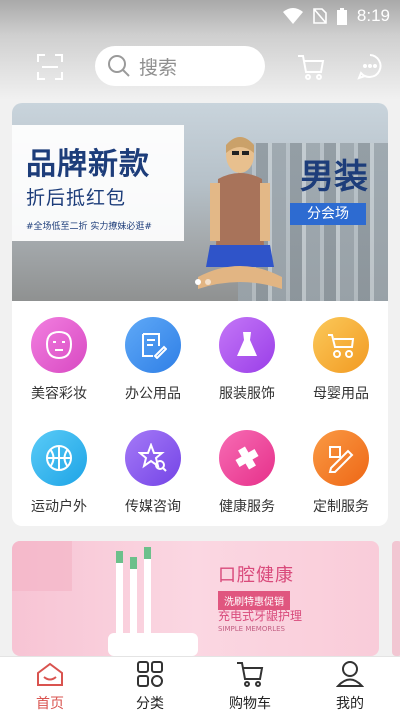 This screenshot has width=400, height=711. I want to click on battery-icon, so click(341, 16).